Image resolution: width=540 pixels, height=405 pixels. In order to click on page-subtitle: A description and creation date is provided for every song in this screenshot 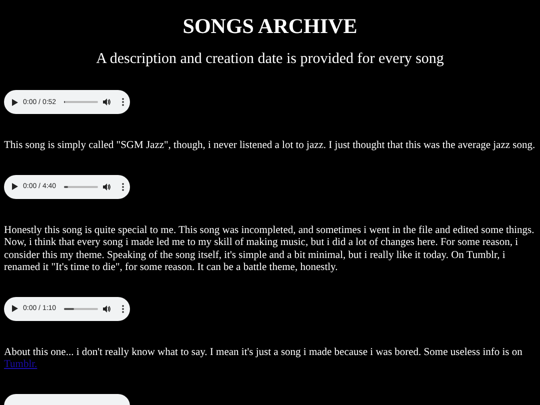, I will do `click(270, 59)`.